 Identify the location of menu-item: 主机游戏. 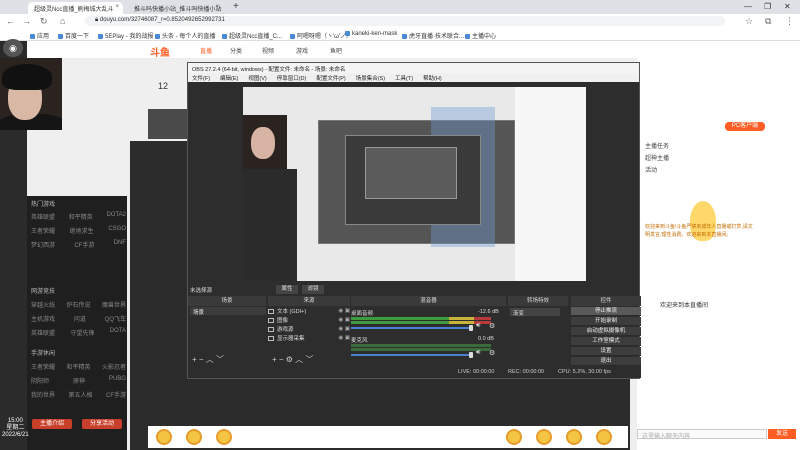
(43, 318).